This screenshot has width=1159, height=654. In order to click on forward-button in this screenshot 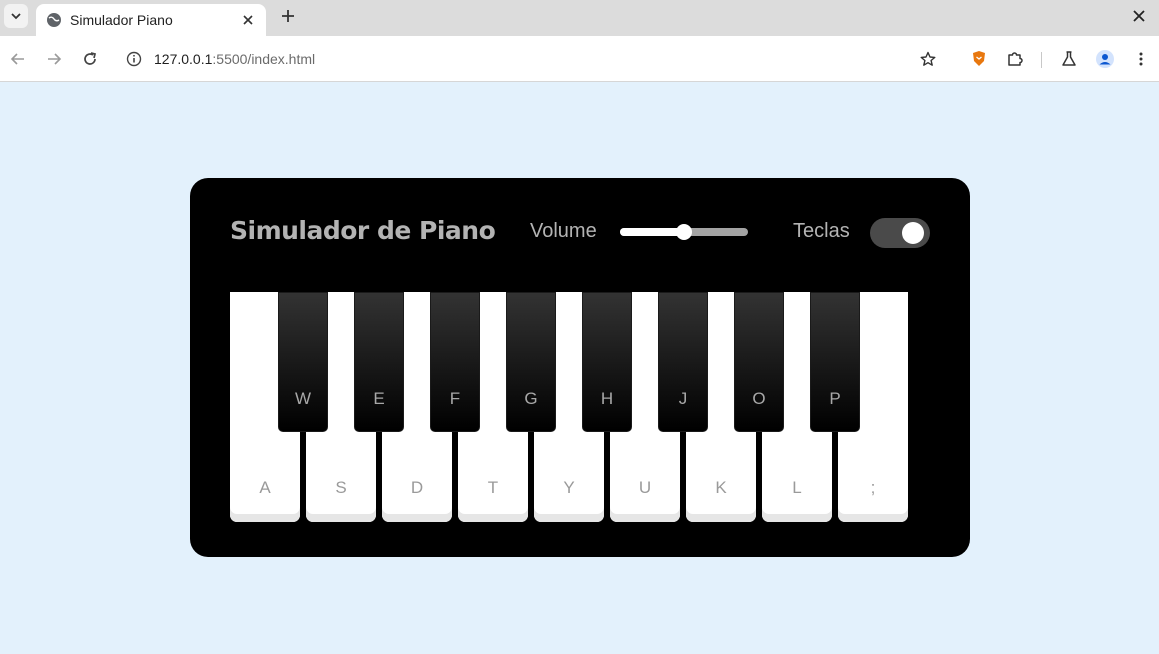, I will do `click(54, 59)`.